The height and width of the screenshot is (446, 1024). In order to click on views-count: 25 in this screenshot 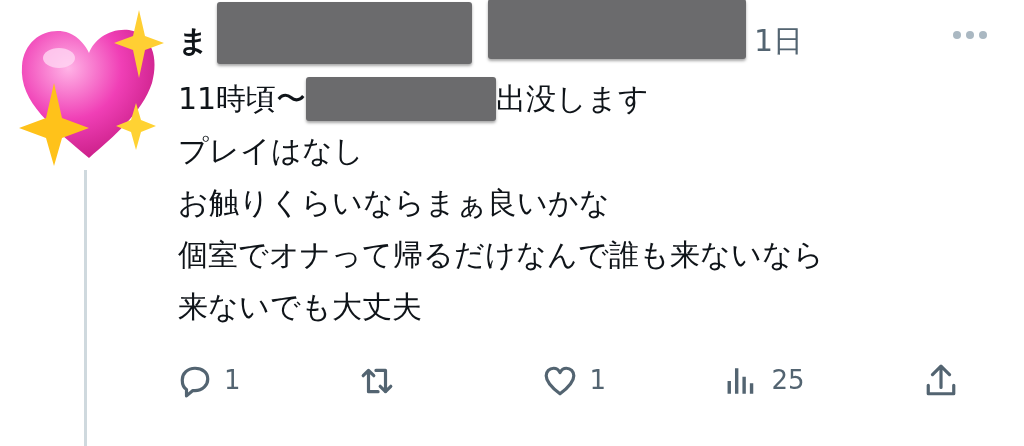, I will do `click(788, 380)`.